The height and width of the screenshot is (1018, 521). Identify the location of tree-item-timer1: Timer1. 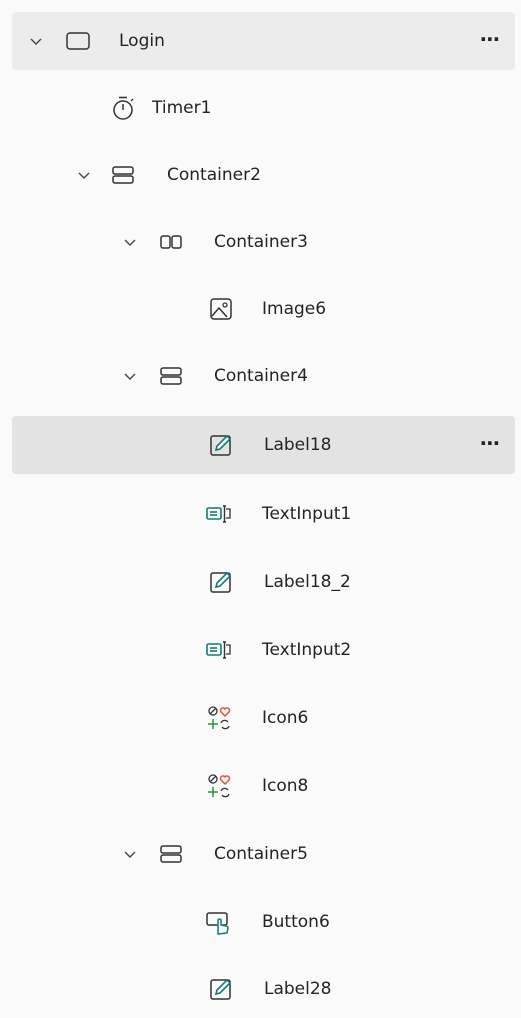
(263, 108).